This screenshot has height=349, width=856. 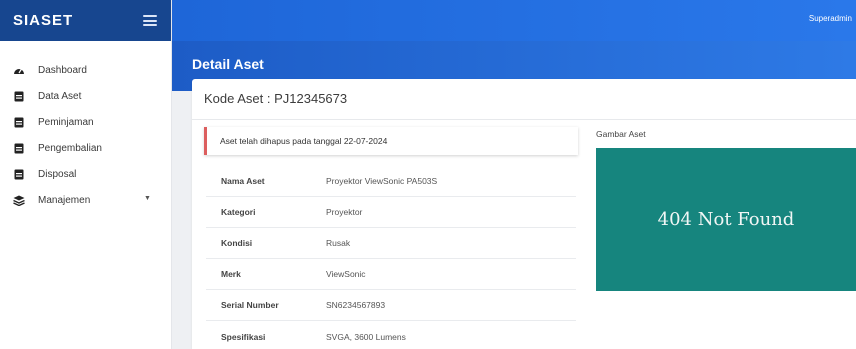 What do you see at coordinates (524, 119) in the screenshot?
I see `divider` at bounding box center [524, 119].